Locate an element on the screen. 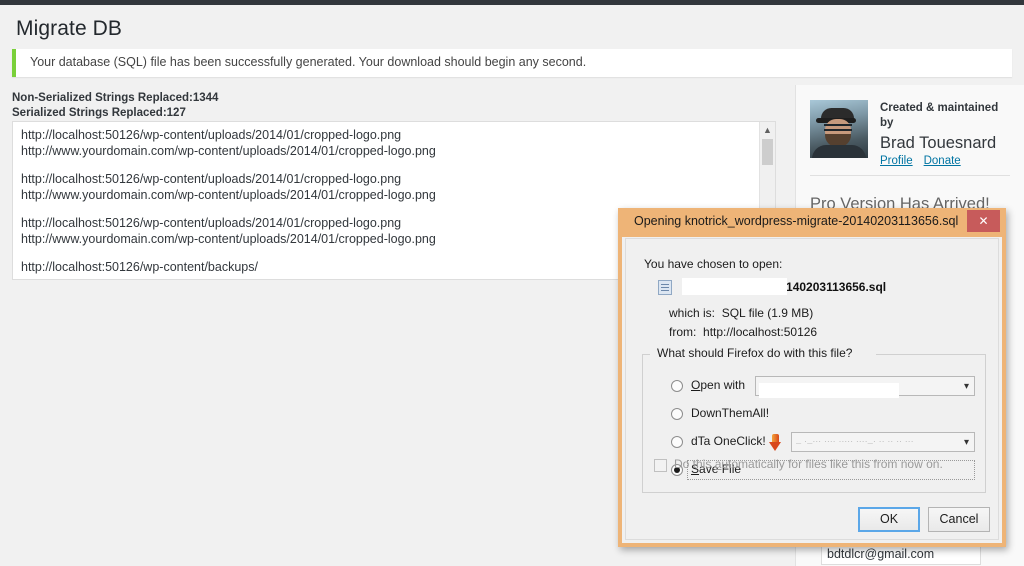  from-value: http://localhost:50126 is located at coordinates (760, 332).